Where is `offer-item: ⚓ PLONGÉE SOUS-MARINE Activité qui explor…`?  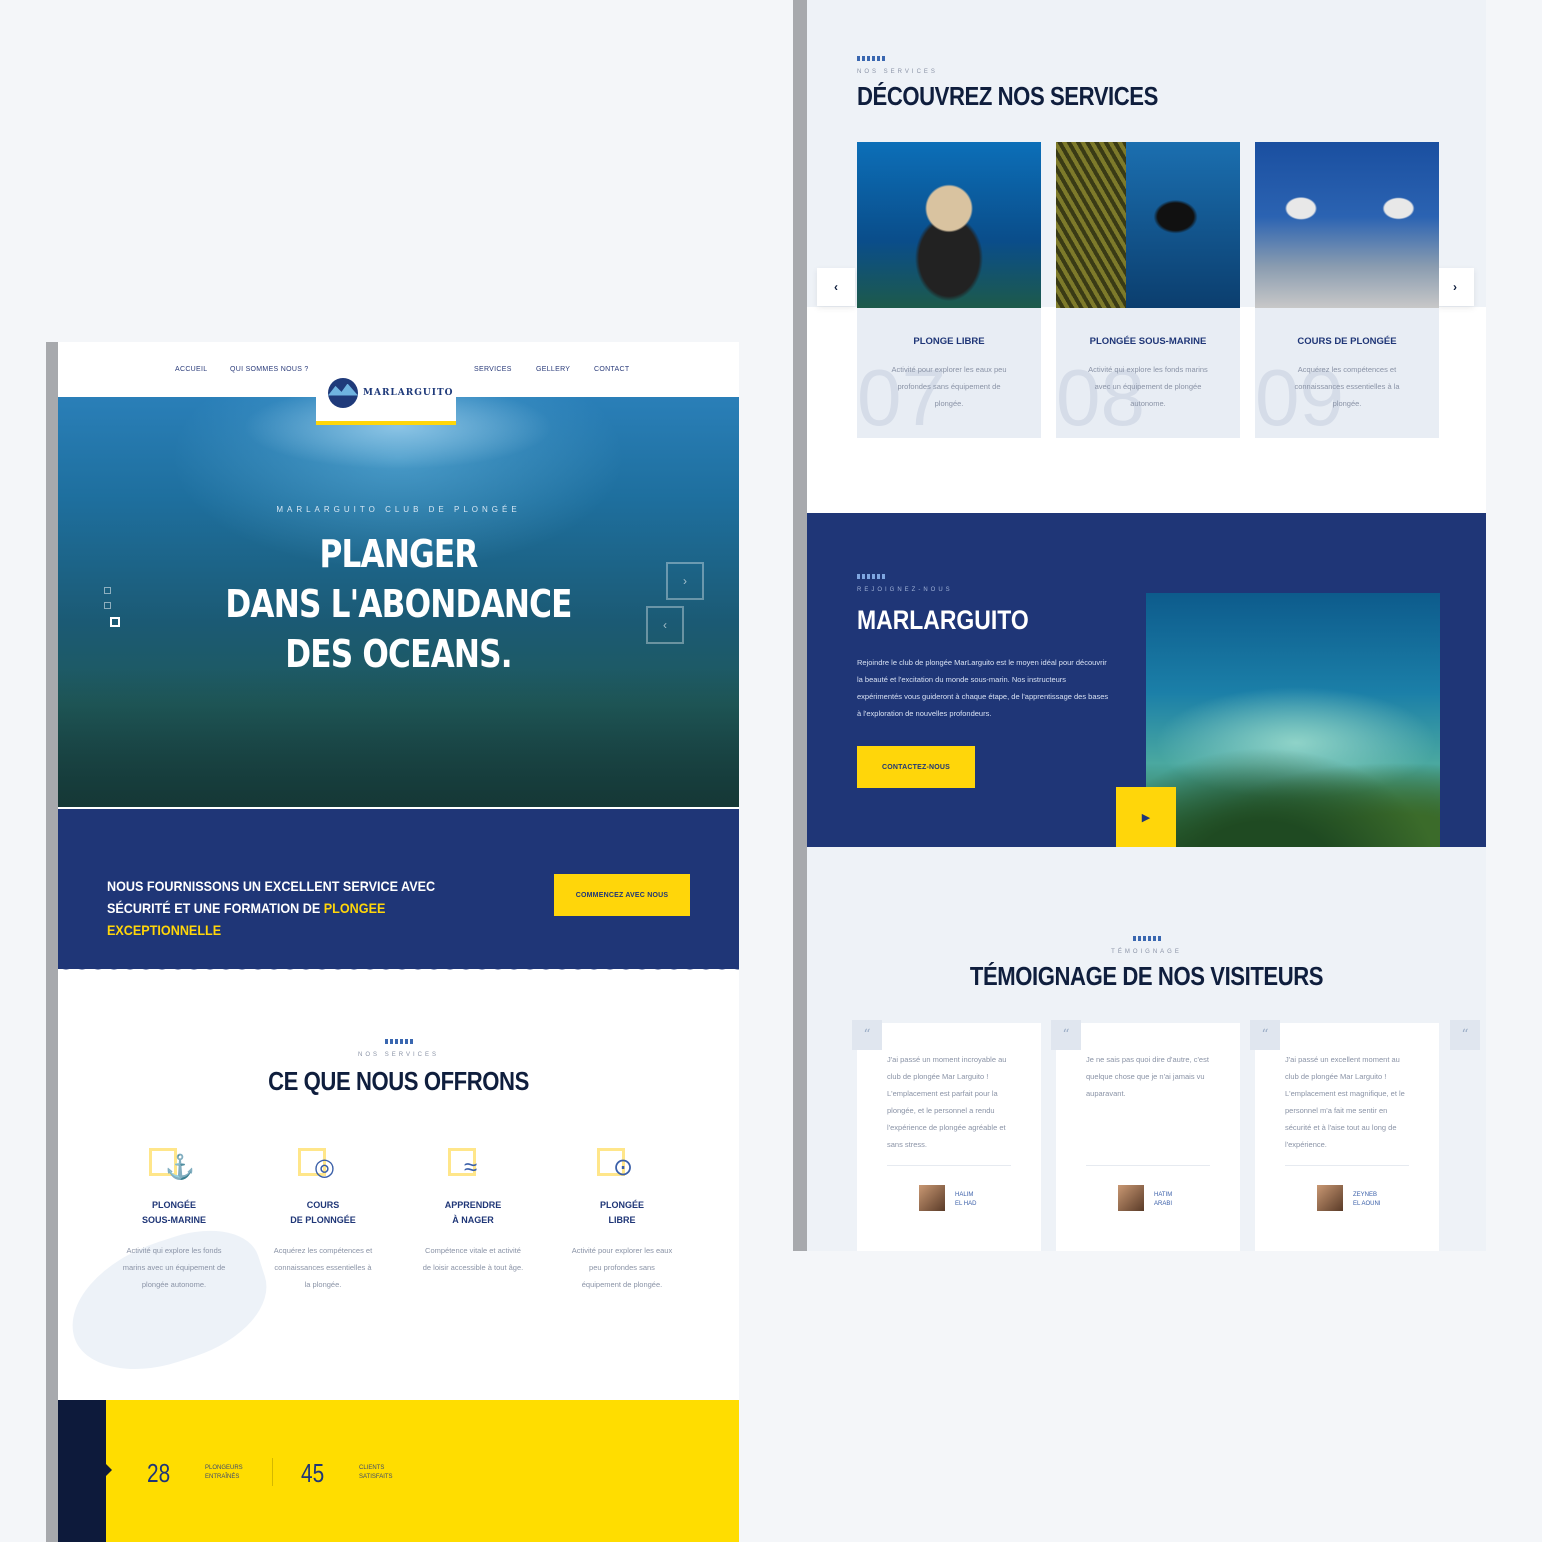
offer-item: ⚓ PLONGÉE SOUS-MARINE Activité qui explor… is located at coordinates (174, 1220).